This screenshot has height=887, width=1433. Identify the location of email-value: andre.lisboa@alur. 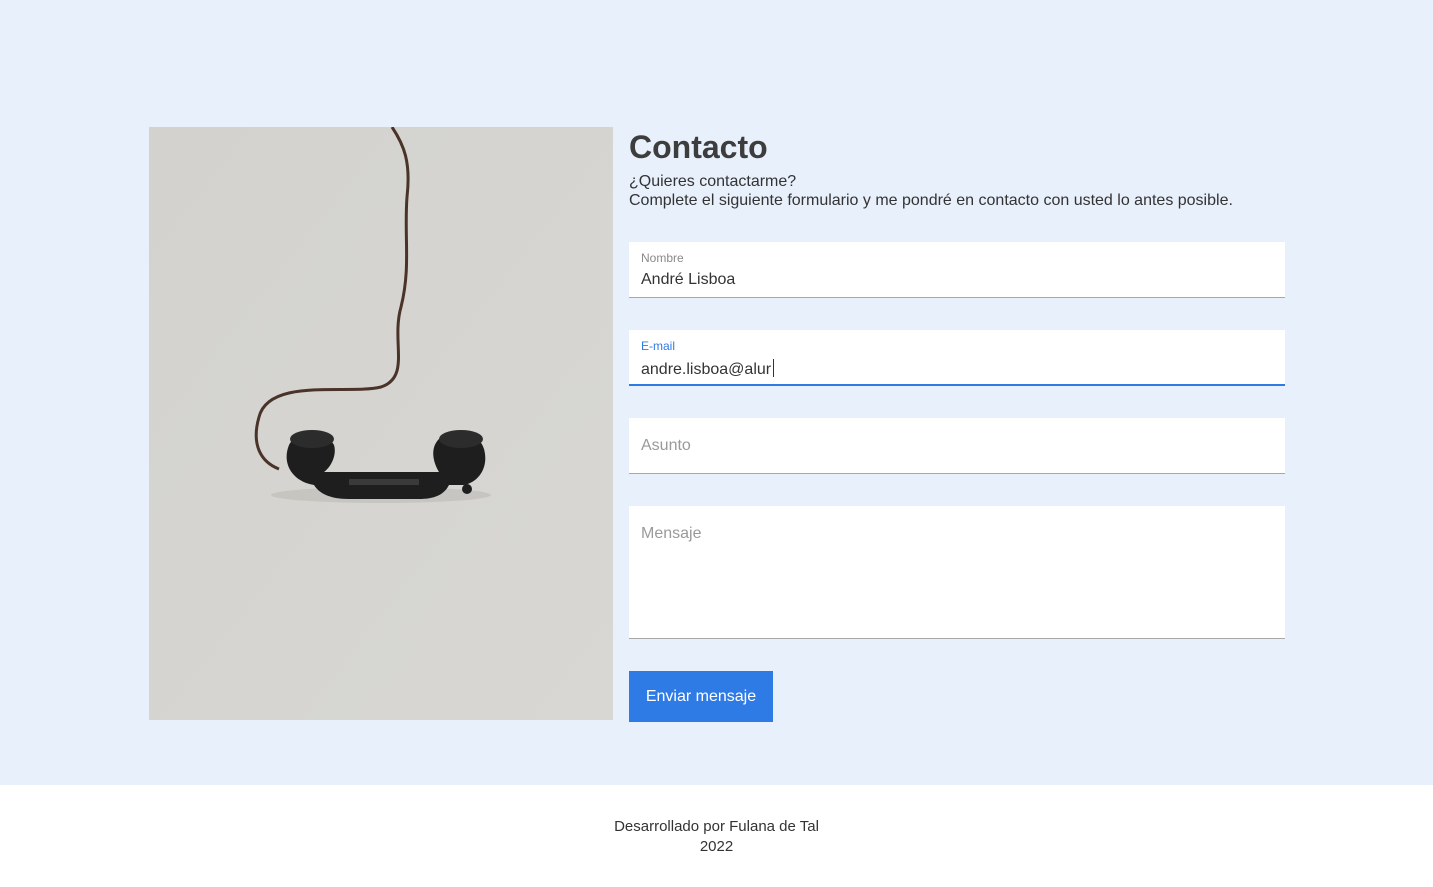
(706, 369).